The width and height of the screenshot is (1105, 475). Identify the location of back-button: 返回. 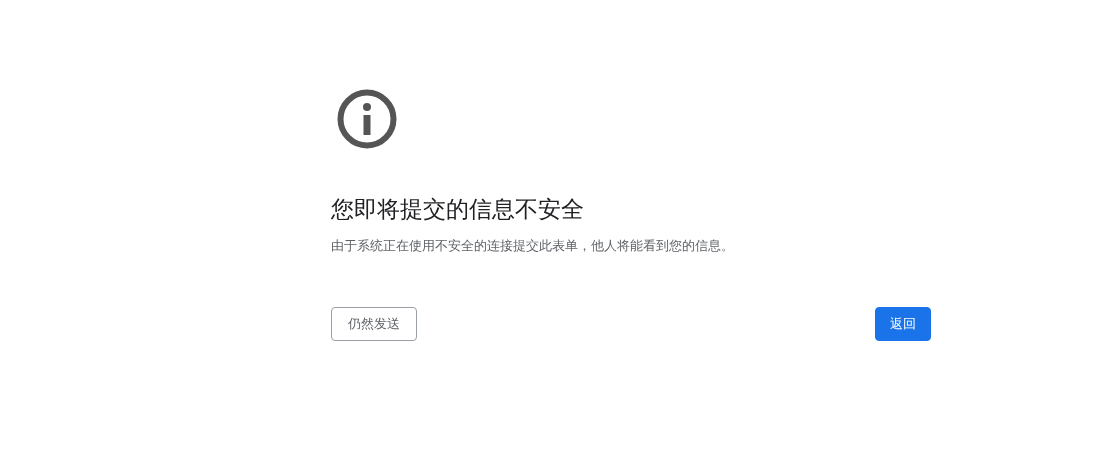
(903, 324).